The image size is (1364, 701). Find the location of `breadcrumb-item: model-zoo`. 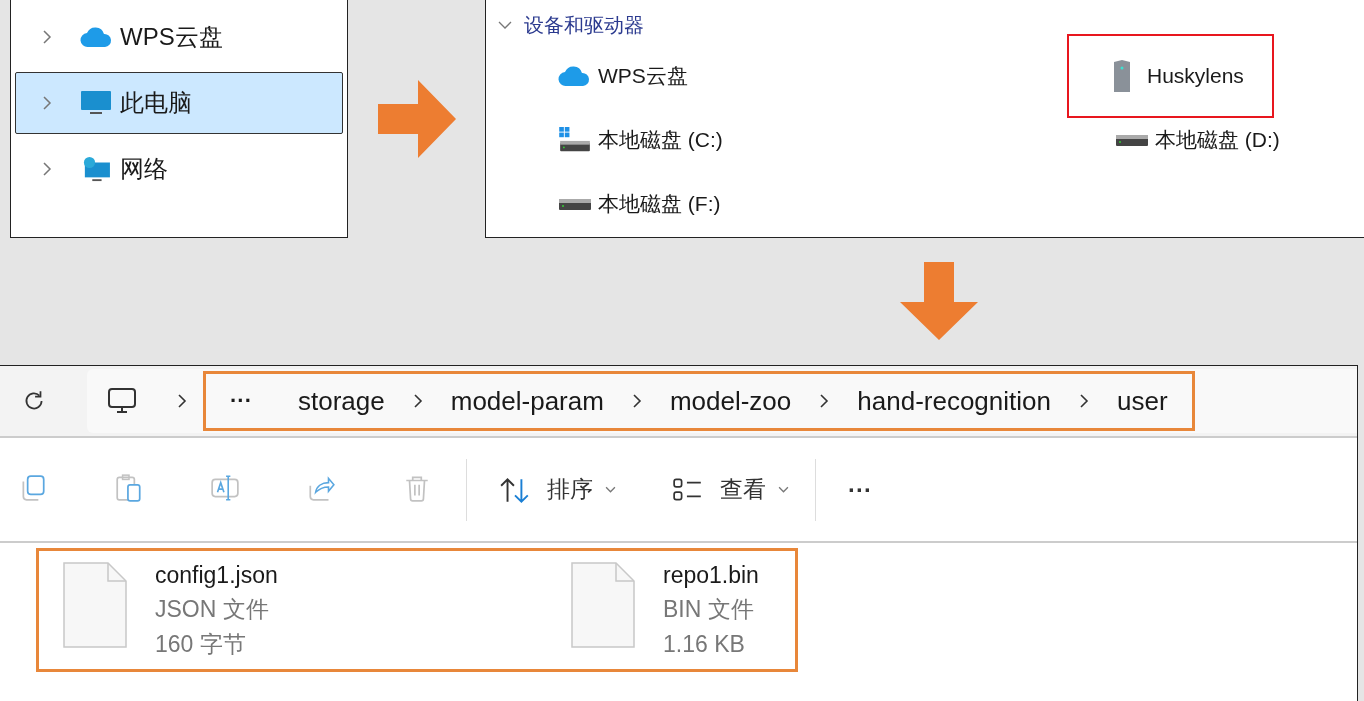

breadcrumb-item: model-zoo is located at coordinates (730, 401).